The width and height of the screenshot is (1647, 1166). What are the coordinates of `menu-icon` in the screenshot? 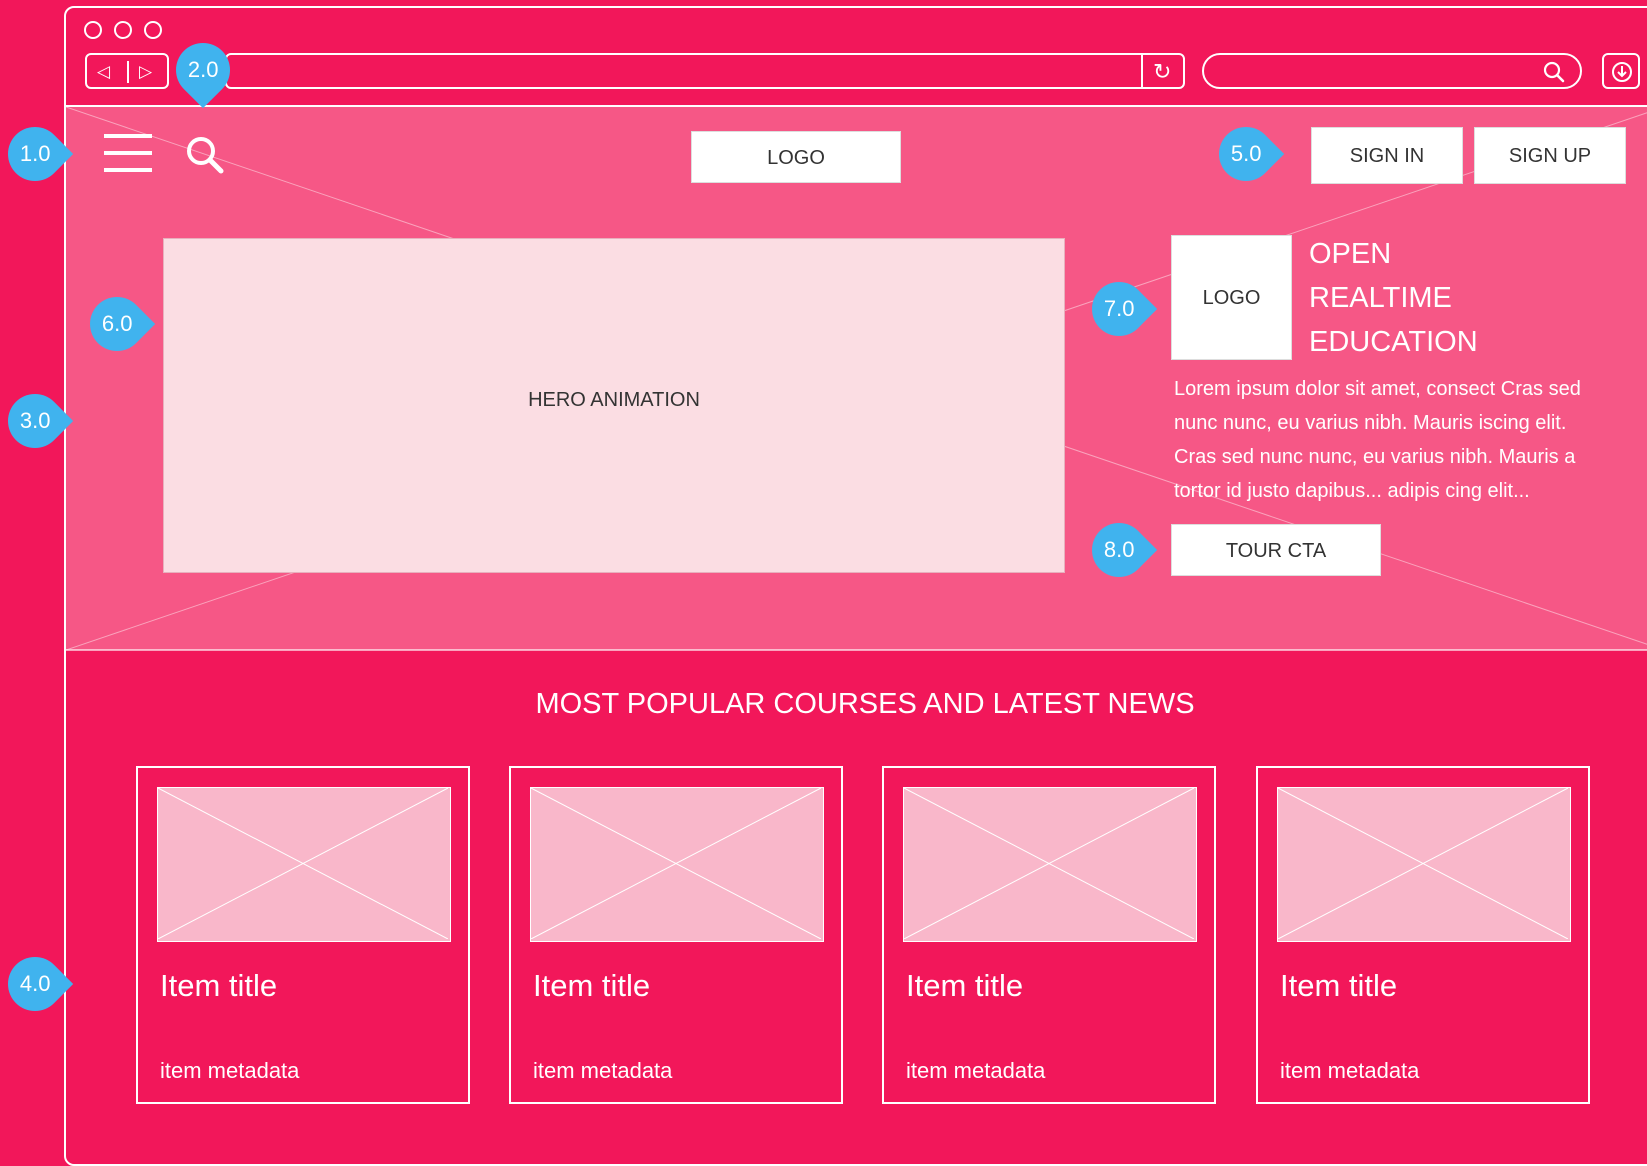 It's located at (128, 136).